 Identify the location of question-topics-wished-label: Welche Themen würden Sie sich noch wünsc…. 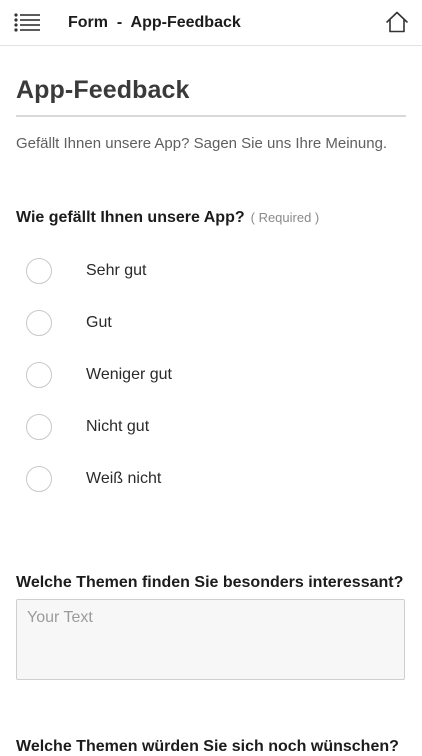
(207, 746).